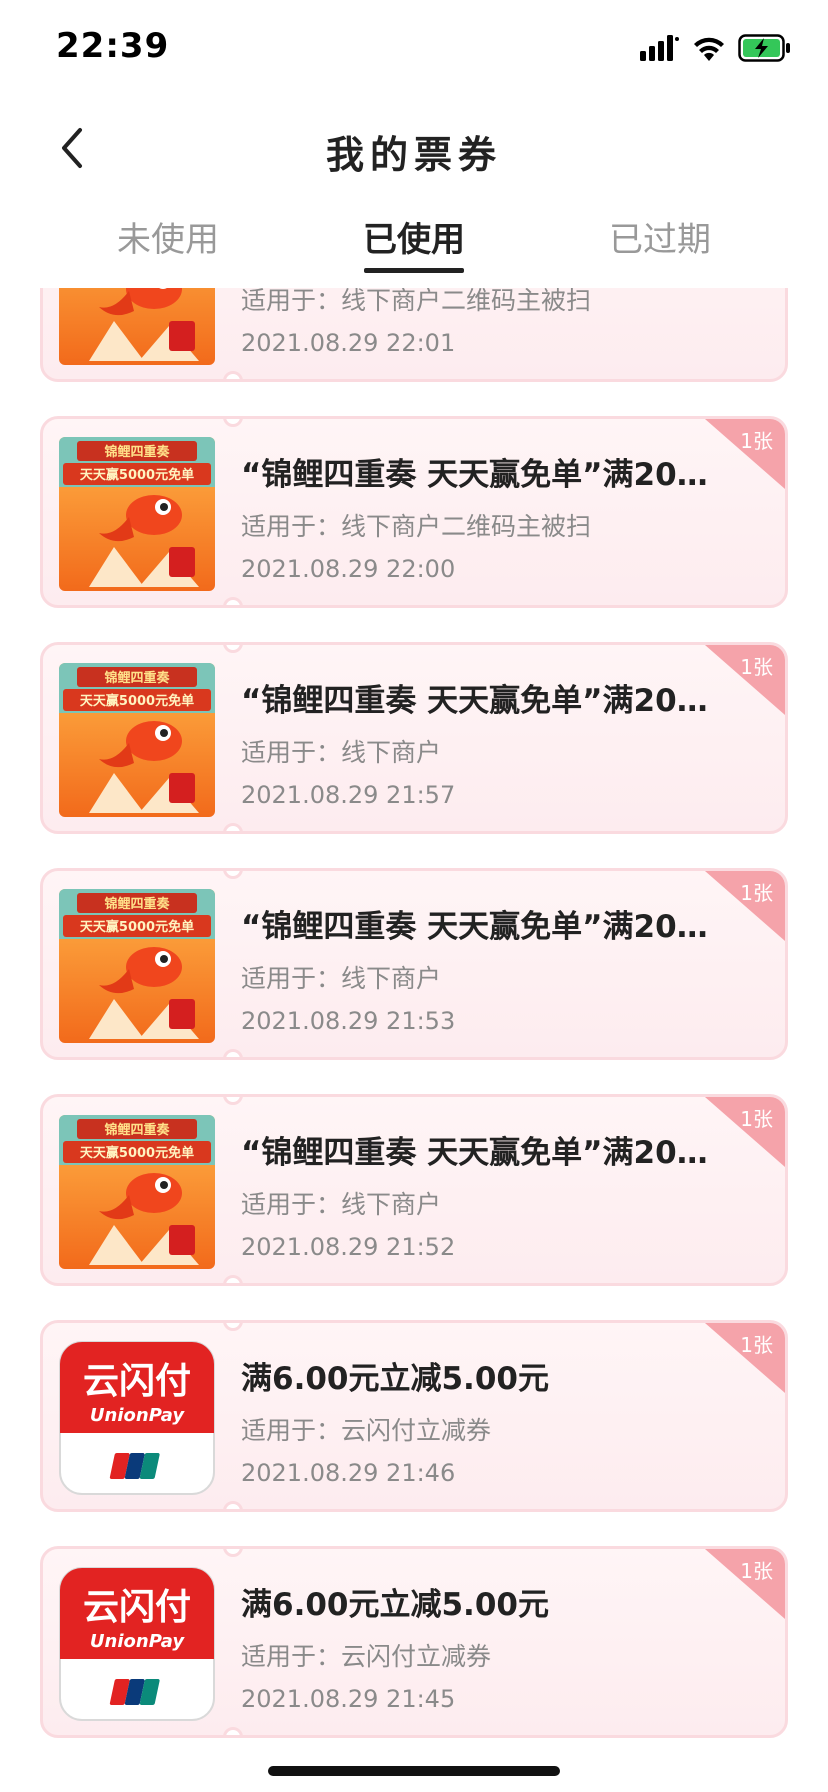  I want to click on status-bar: 22:39, so click(414, 50).